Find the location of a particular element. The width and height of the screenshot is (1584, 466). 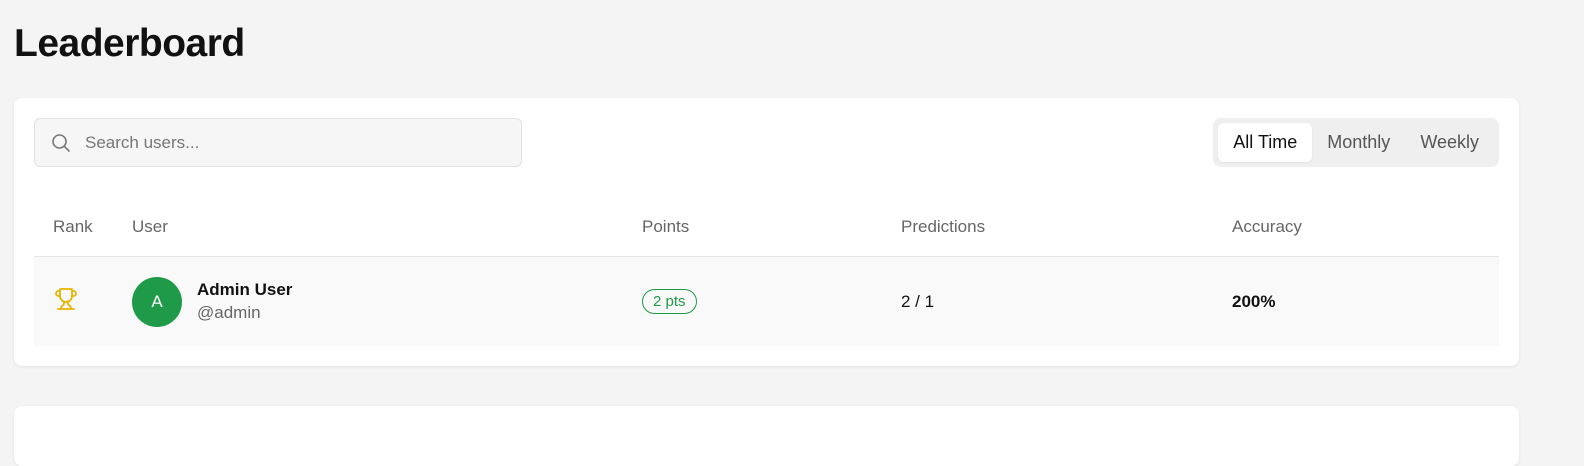

tab-monthly: Monthly is located at coordinates (1358, 142).